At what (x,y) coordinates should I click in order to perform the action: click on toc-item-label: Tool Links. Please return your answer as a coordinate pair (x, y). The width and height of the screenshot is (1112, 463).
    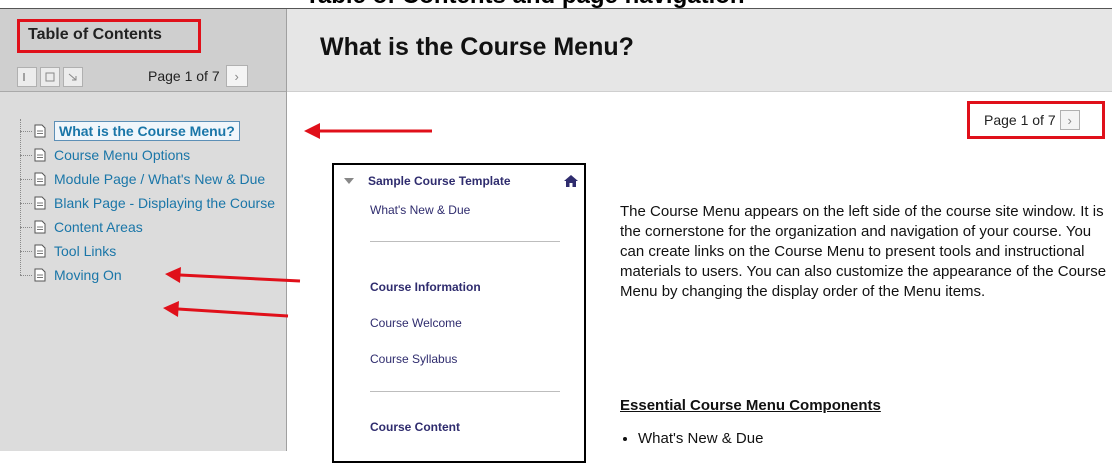
    Looking at the image, I should click on (85, 251).